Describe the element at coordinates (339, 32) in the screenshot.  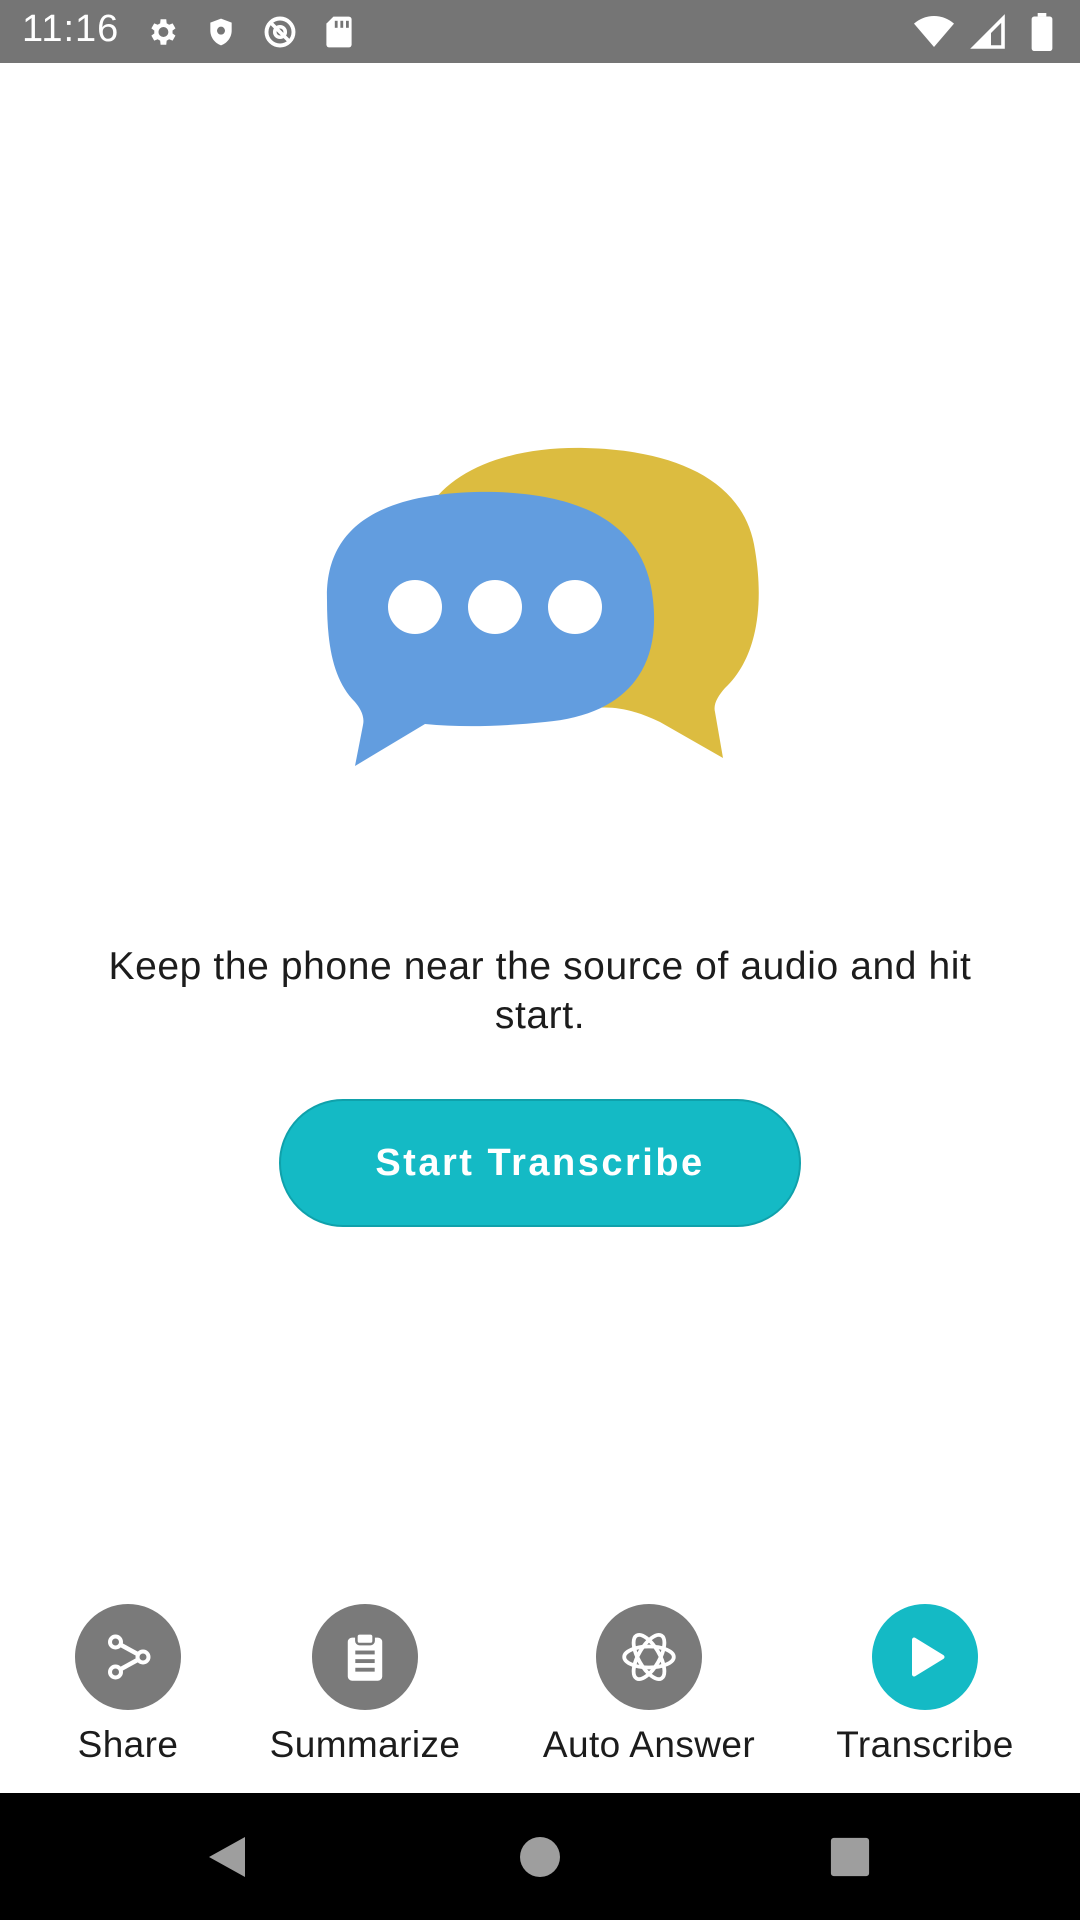
I see `sd-card-icon` at that location.